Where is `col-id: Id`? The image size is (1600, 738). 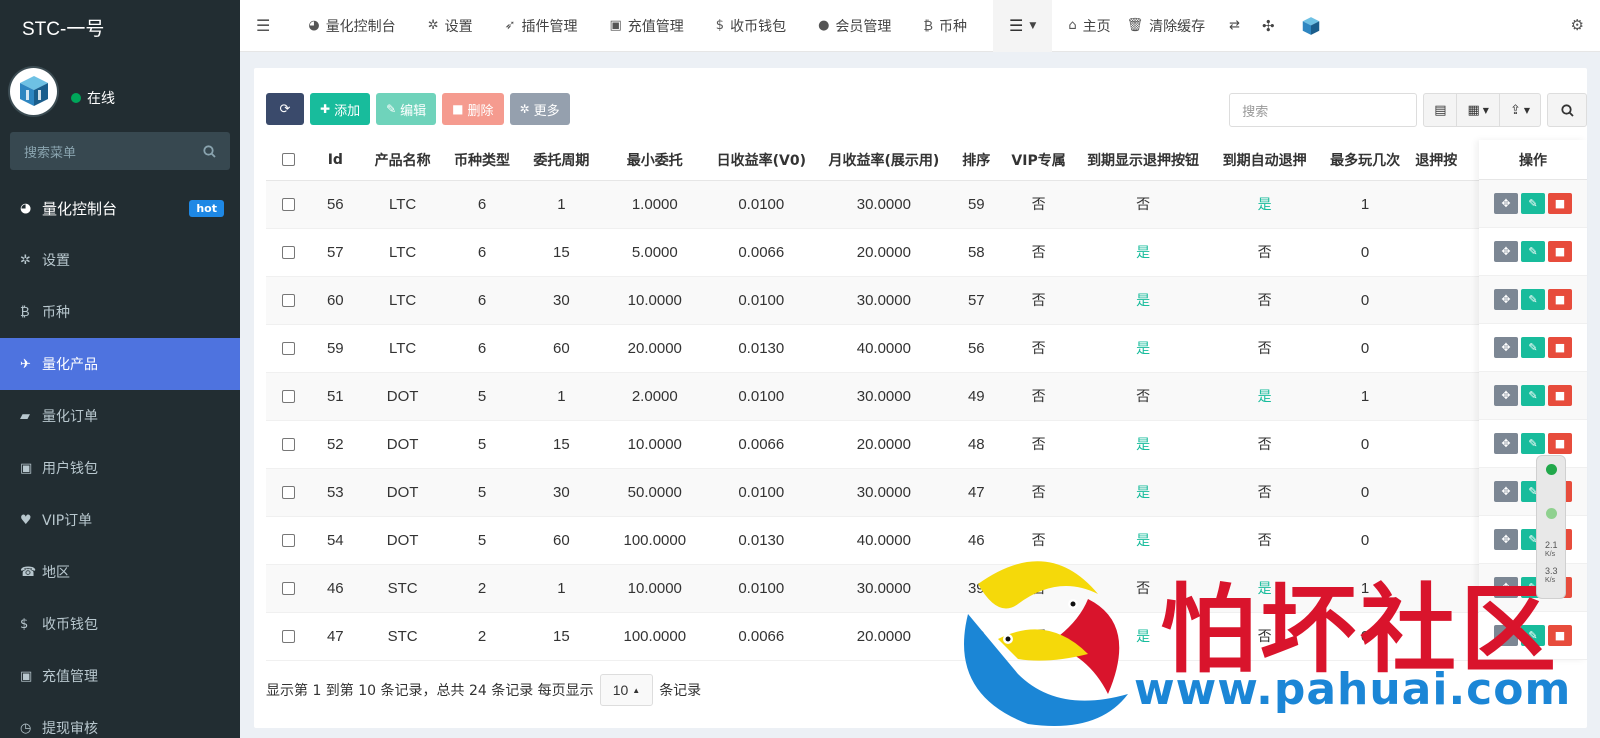
col-id: Id is located at coordinates (335, 160).